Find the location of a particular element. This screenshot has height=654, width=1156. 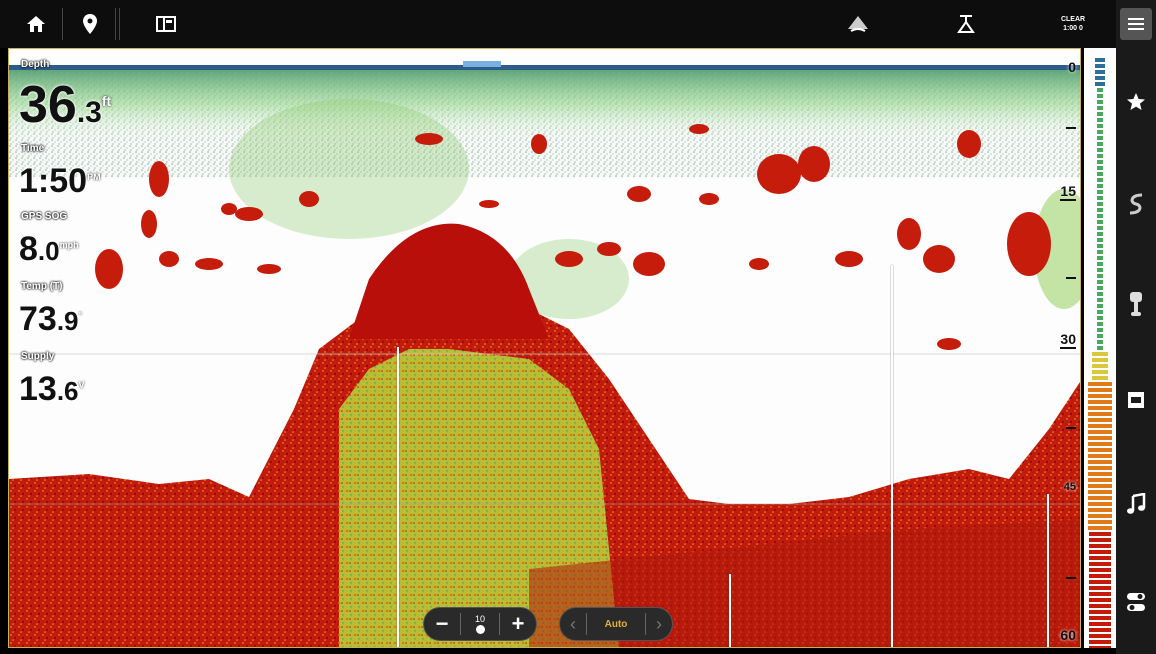

zoom-in-button: + is located at coordinates (518, 624).